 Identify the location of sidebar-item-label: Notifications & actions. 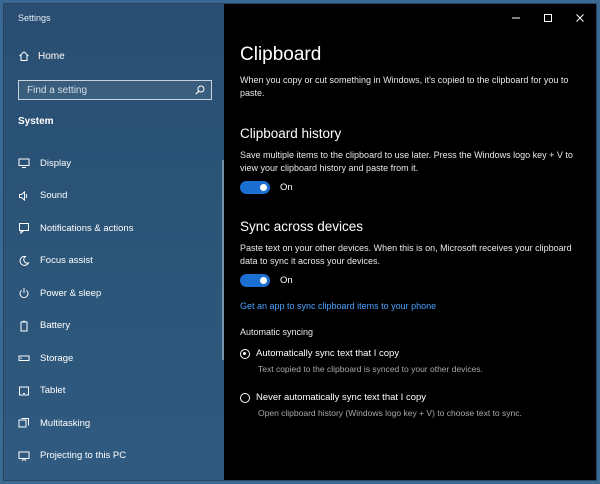
(87, 228).